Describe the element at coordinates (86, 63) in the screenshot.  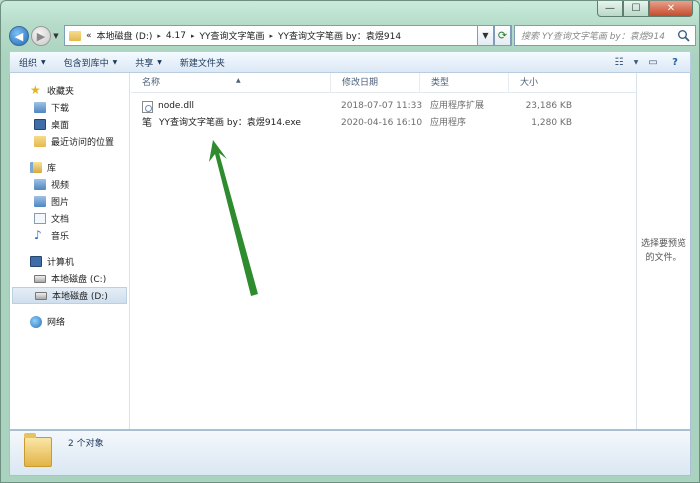
I see `include-library-label: 包含到库中` at that location.